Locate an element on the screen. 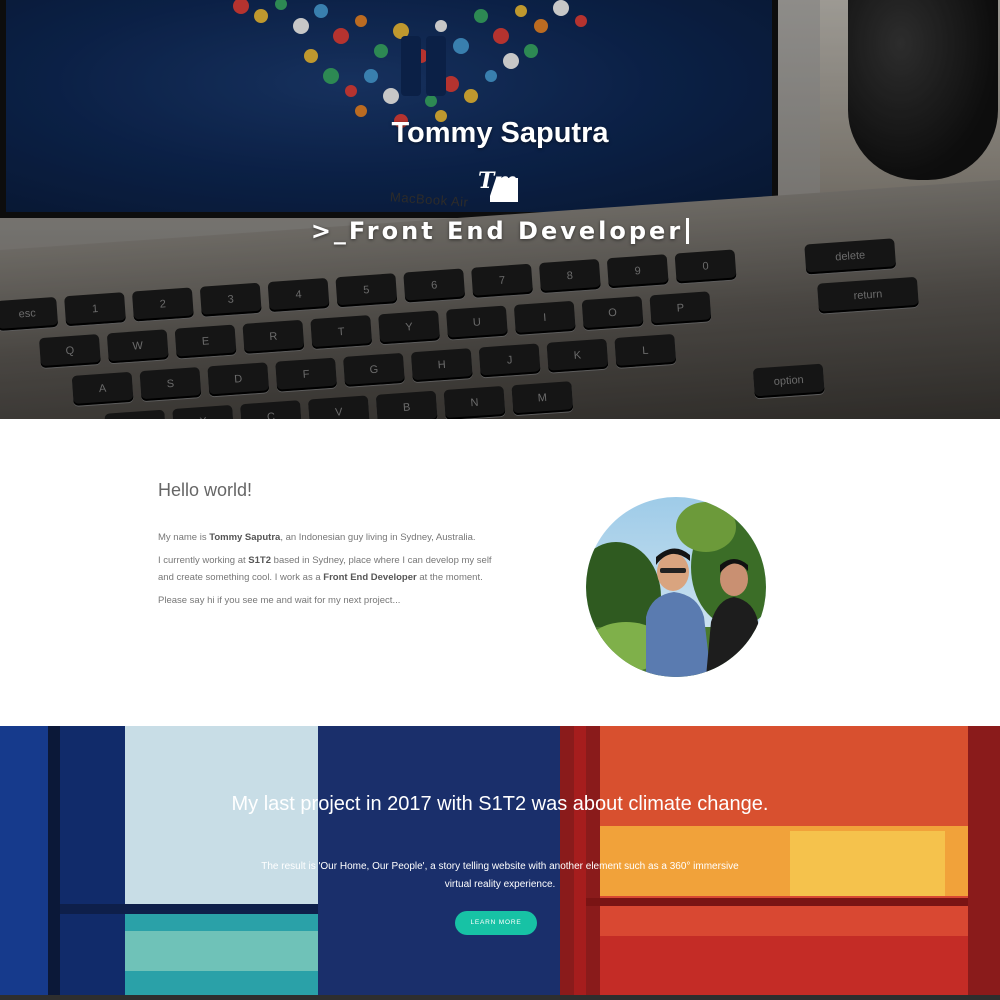 Image resolution: width=1000 pixels, height=1000 pixels. tm-logo-icon: Tm is located at coordinates (498, 185).